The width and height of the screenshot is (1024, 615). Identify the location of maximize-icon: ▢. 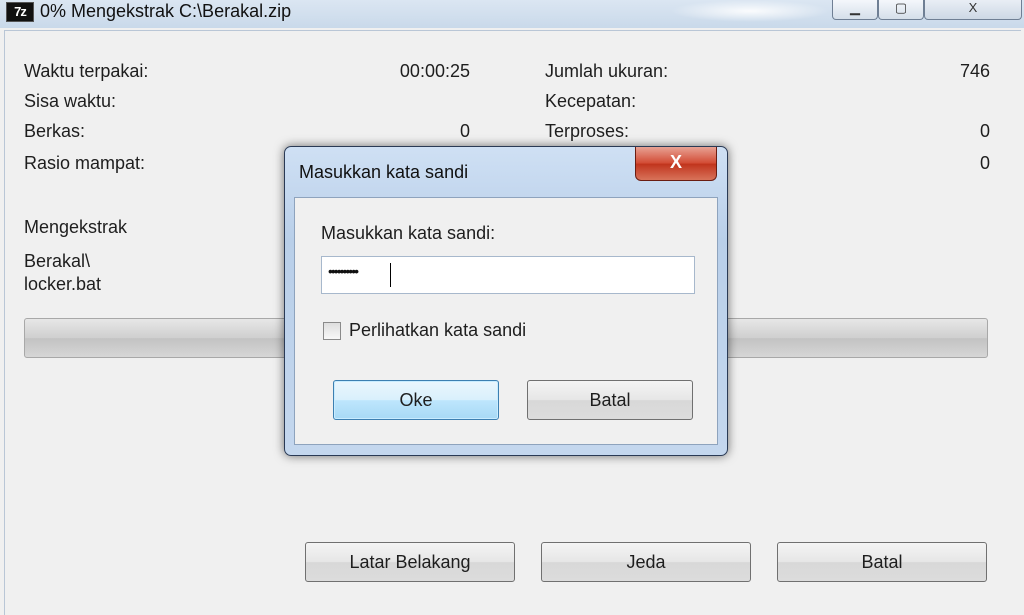
(901, 7).